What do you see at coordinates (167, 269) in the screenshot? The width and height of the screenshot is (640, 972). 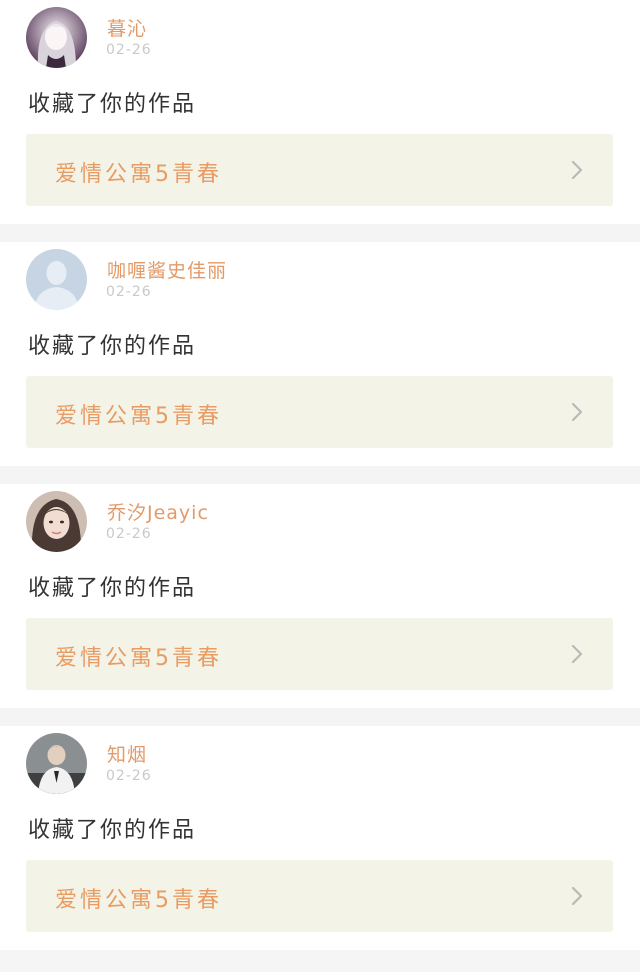 I see `user-name: 咖喱酱史佳丽` at bounding box center [167, 269].